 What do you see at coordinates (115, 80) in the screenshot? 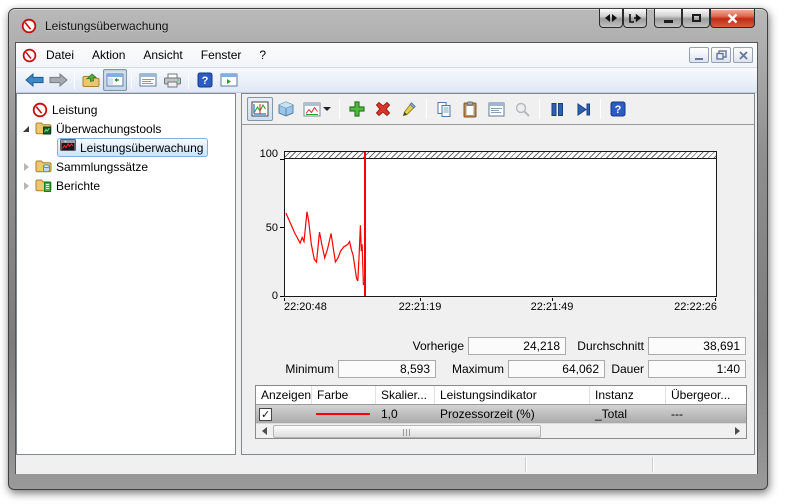
I see `console-tree-toggle-button` at bounding box center [115, 80].